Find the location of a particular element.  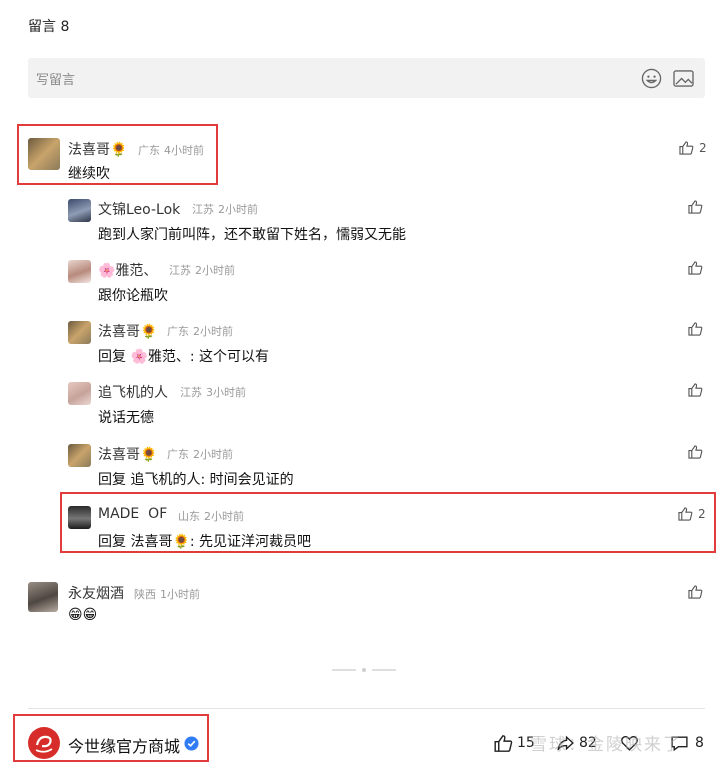

like-count: 2 is located at coordinates (703, 148).